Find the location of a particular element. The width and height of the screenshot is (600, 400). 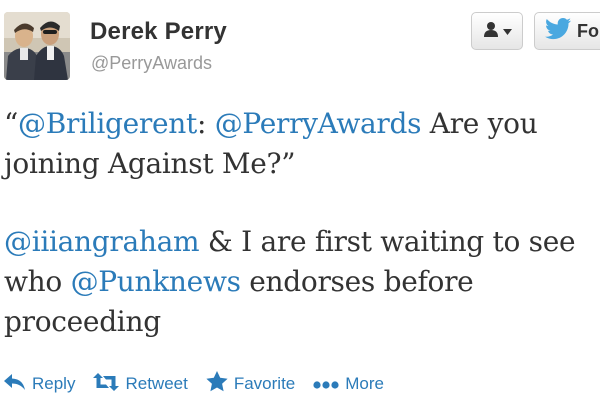

retweet-button: Retweet is located at coordinates (140, 384).